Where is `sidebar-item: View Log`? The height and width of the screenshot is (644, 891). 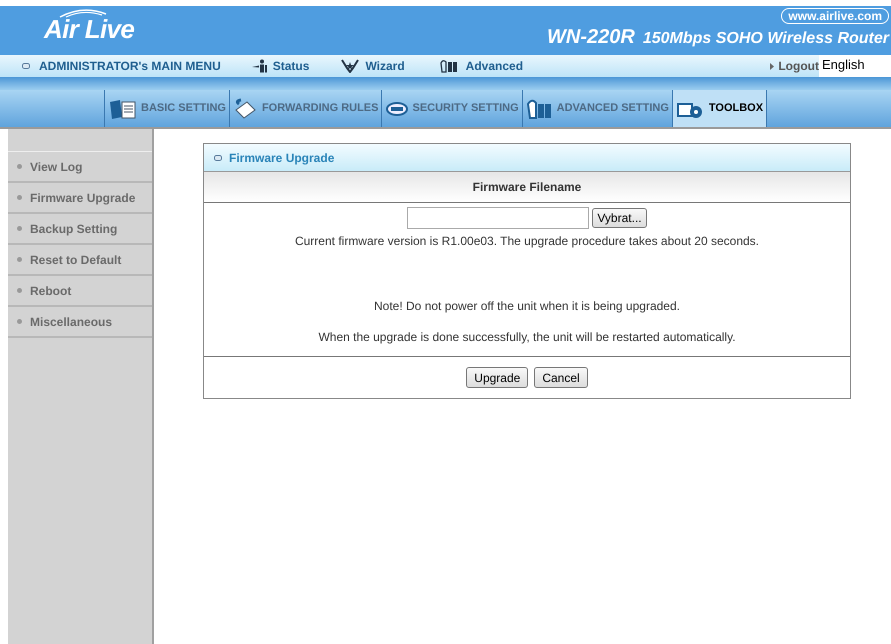
sidebar-item: View Log is located at coordinates (80, 167).